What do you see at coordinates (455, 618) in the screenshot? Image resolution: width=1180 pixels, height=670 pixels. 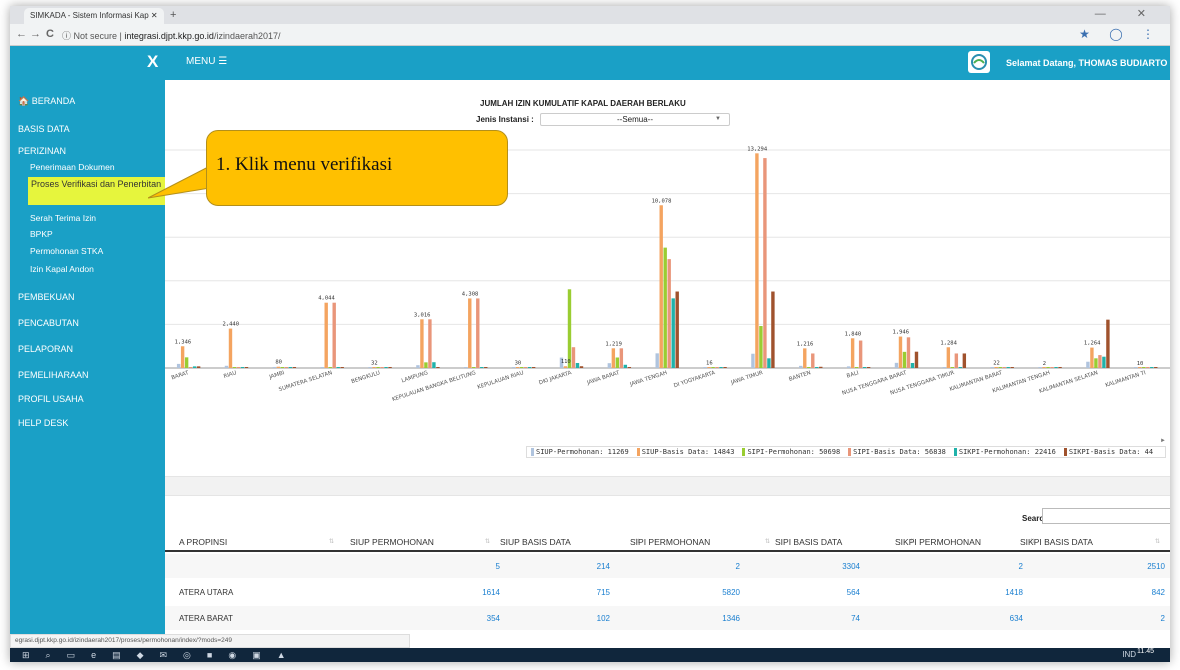 I see `count-link: 354` at bounding box center [455, 618].